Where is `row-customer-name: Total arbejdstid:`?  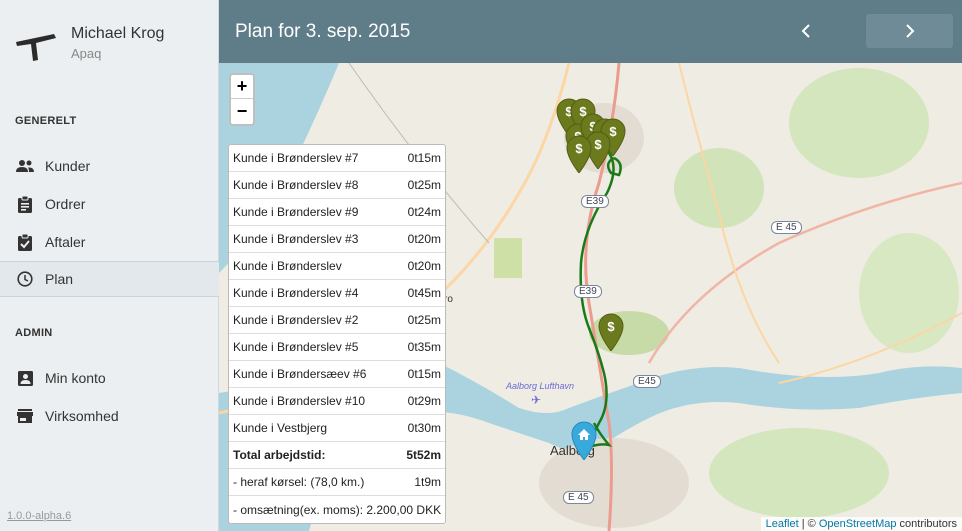
row-customer-name: Total arbejdstid: is located at coordinates (279, 455).